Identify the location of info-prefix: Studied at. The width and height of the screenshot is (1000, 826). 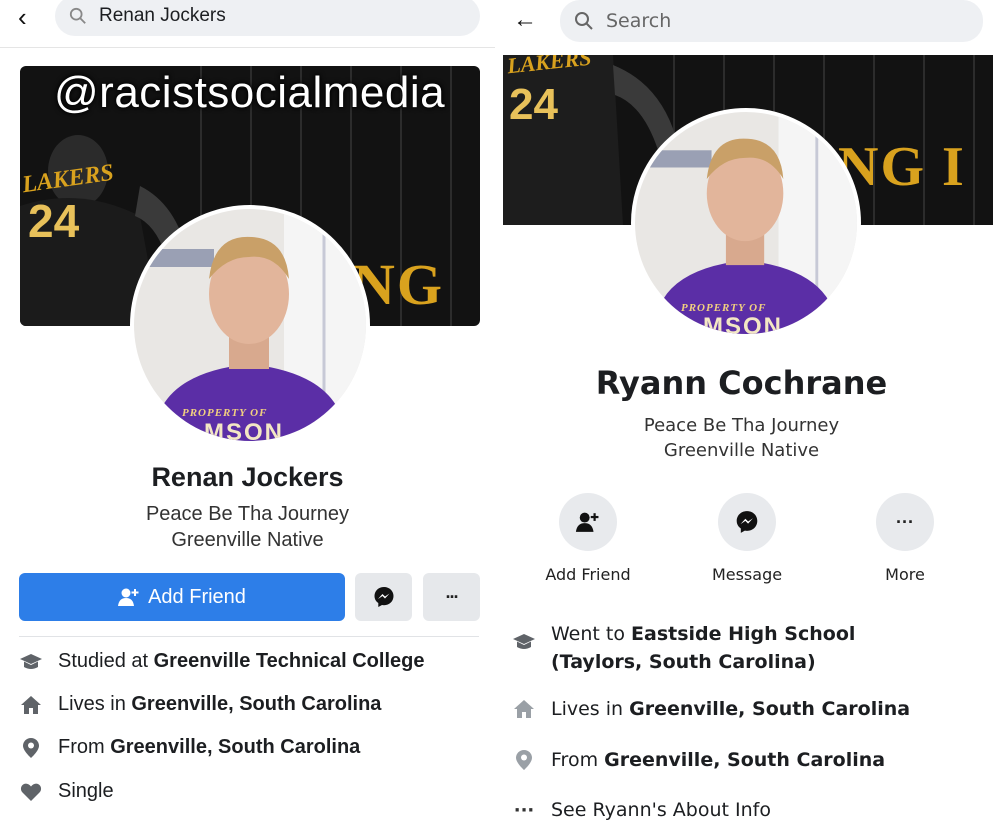
(106, 661).